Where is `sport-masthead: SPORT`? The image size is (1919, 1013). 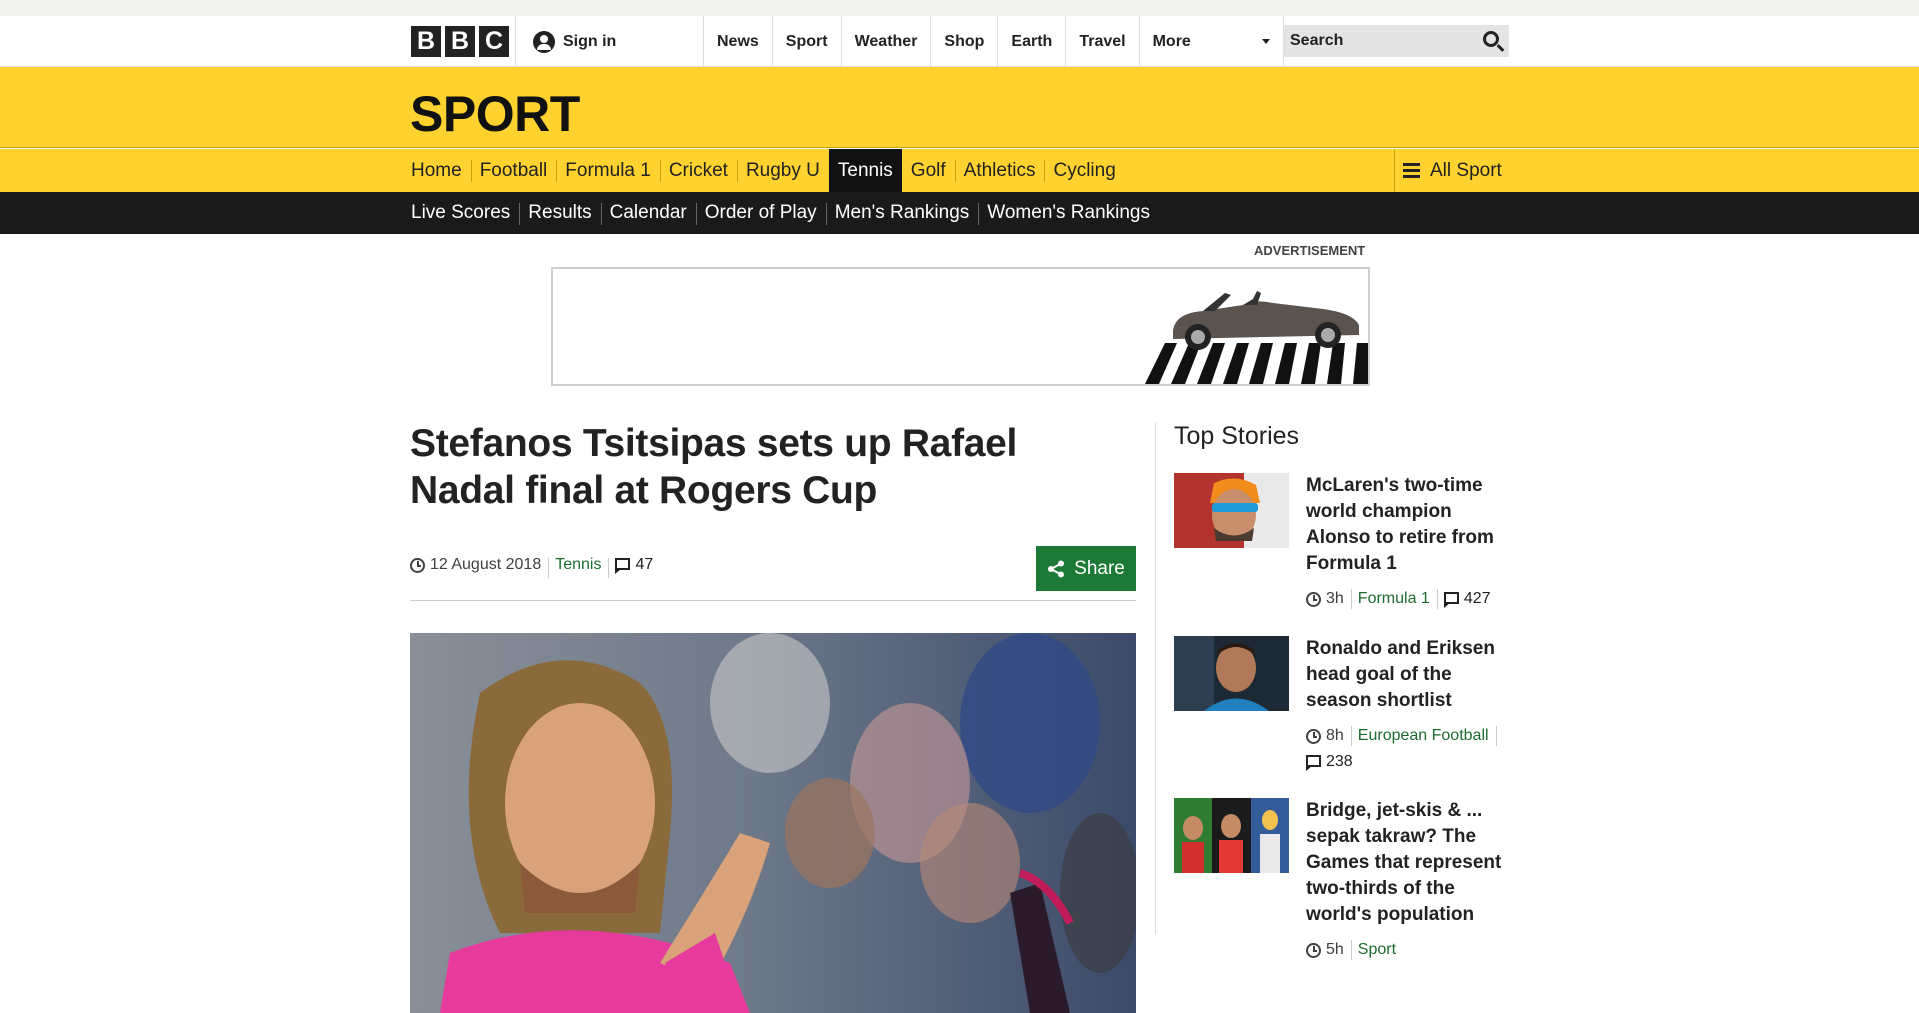
sport-masthead: SPORT is located at coordinates (959, 107).